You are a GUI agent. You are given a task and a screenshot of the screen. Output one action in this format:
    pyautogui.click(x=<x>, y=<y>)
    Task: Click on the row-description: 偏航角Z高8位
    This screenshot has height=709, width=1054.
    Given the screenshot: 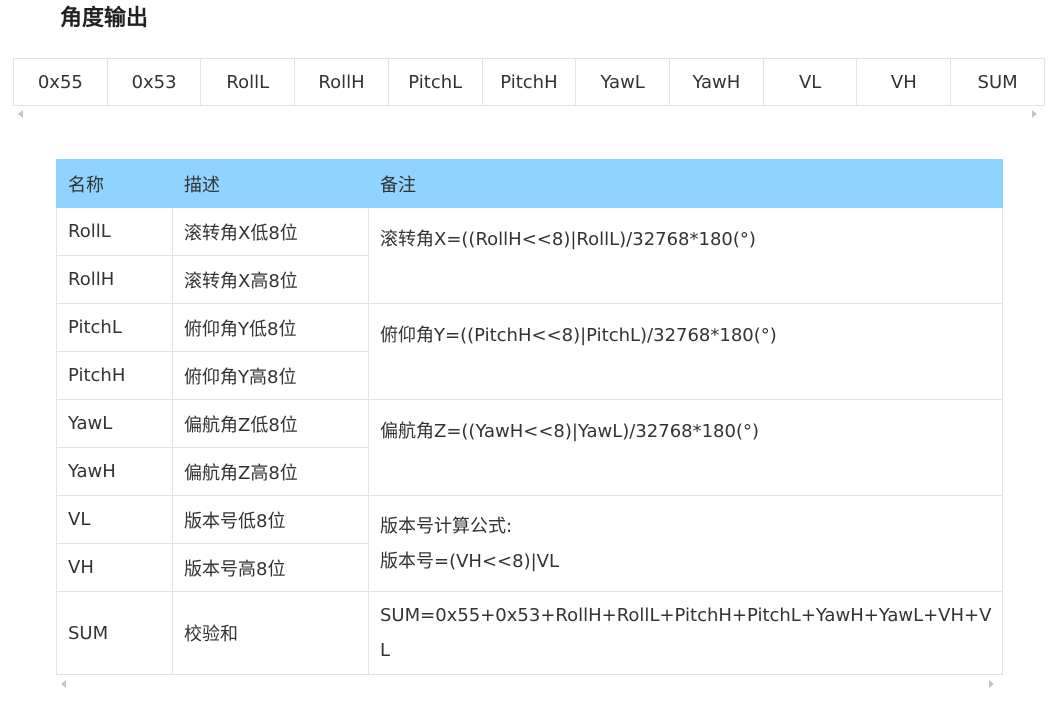 What is the action you would take?
    pyautogui.click(x=270, y=471)
    